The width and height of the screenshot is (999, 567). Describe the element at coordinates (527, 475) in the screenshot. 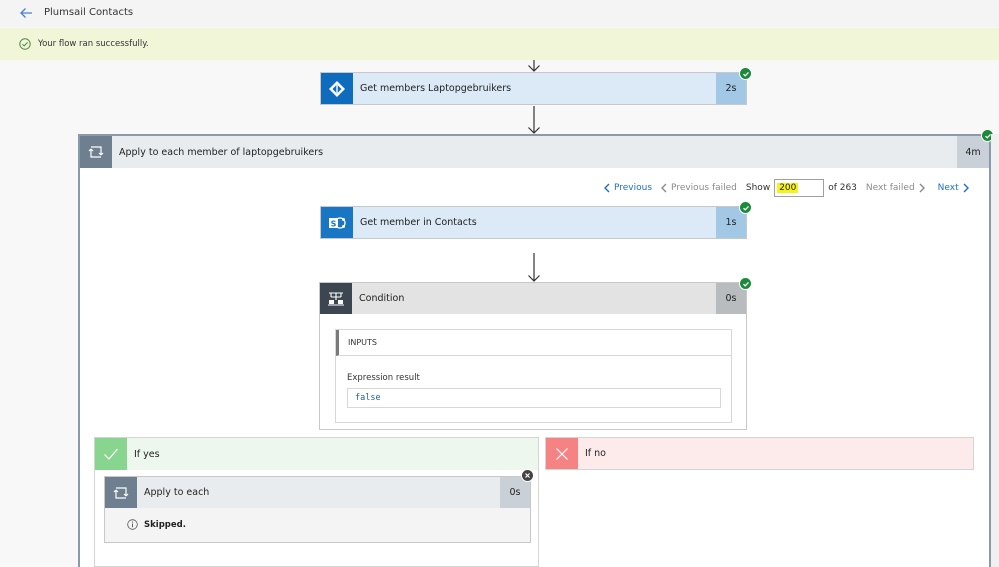

I see `skipped-status-icon` at that location.